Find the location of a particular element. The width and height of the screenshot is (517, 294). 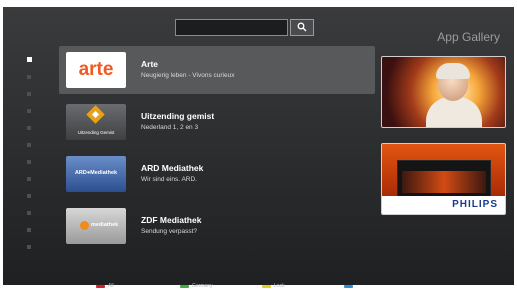

app-name: Arte is located at coordinates (150, 64).